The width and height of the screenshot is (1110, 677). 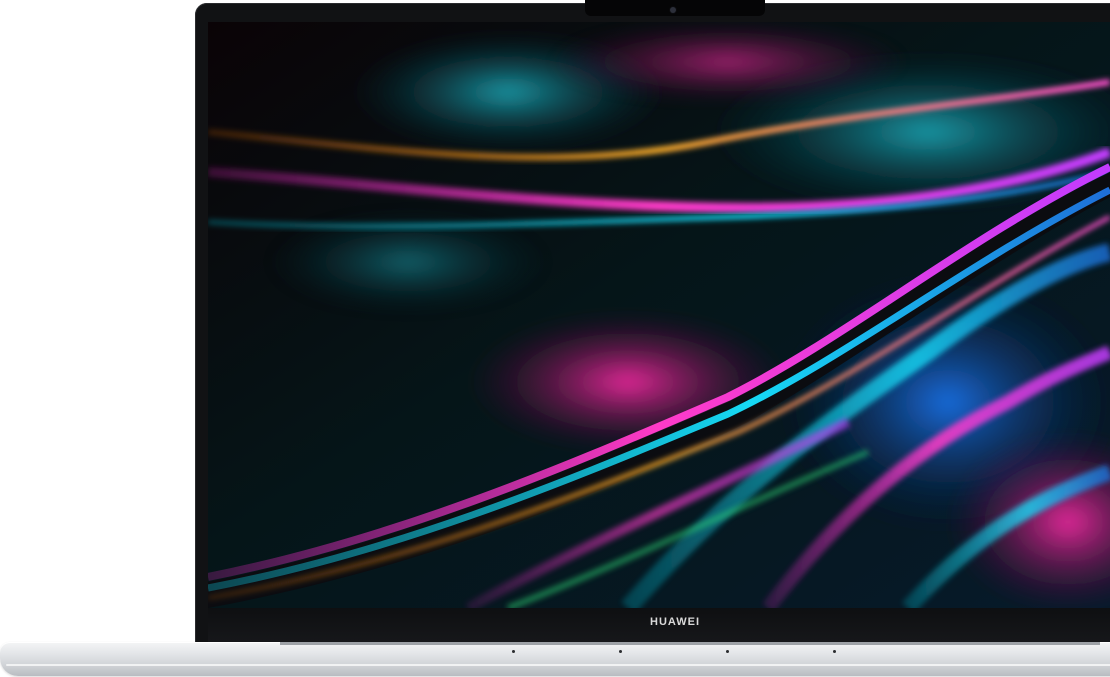 What do you see at coordinates (555, 659) in the screenshot?
I see `laptop-base` at bounding box center [555, 659].